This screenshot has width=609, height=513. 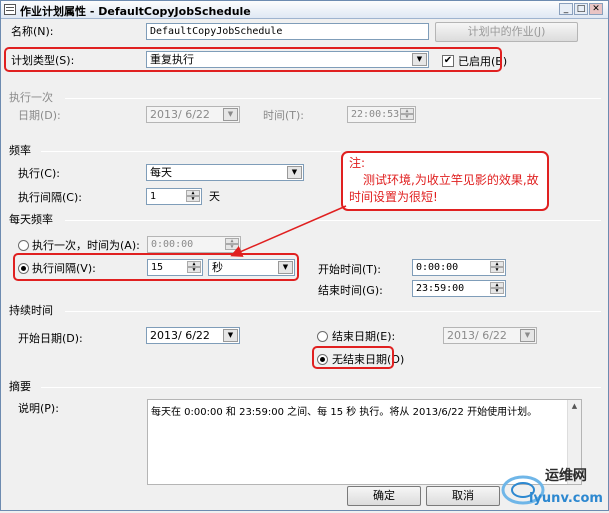 What do you see at coordinates (180, 335) in the screenshot?
I see `start-date-value: 2013/ 6/22` at bounding box center [180, 335].